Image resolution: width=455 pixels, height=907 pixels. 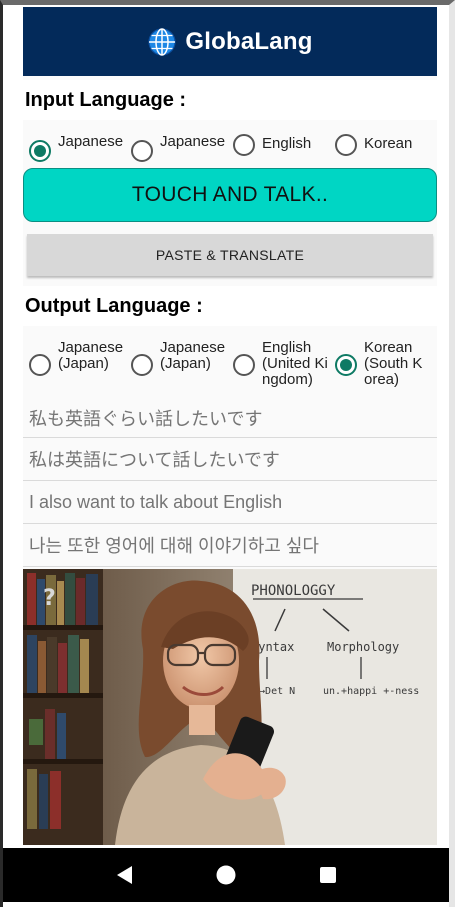 What do you see at coordinates (363, 647) in the screenshot?
I see `svg-text: Morphology` at bounding box center [363, 647].